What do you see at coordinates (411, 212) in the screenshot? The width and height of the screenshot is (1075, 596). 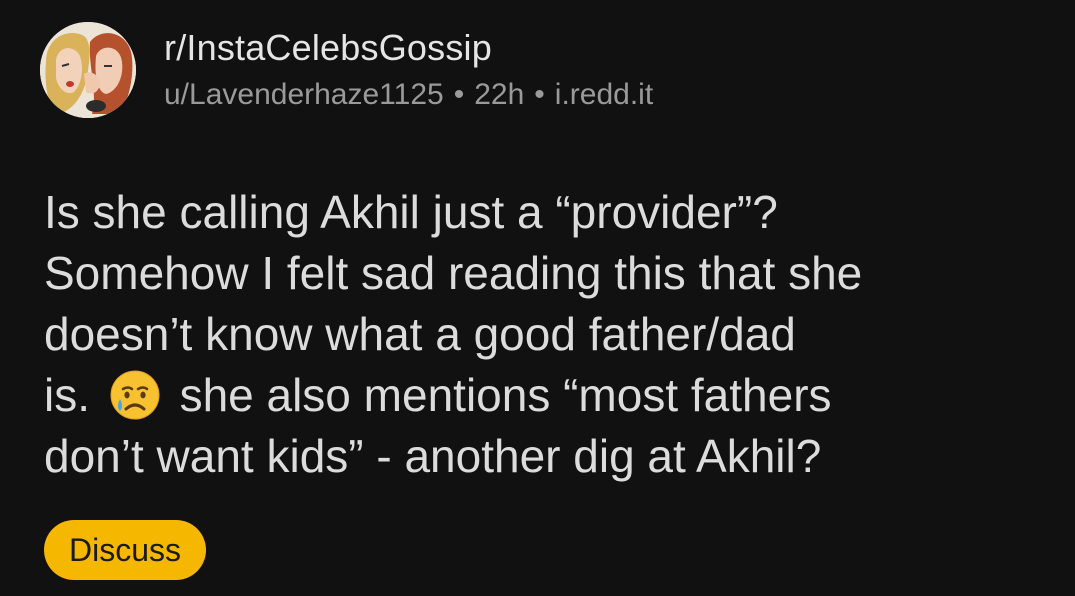 I see `post-title-line: Is she calling Akhil just a “provider”?` at bounding box center [411, 212].